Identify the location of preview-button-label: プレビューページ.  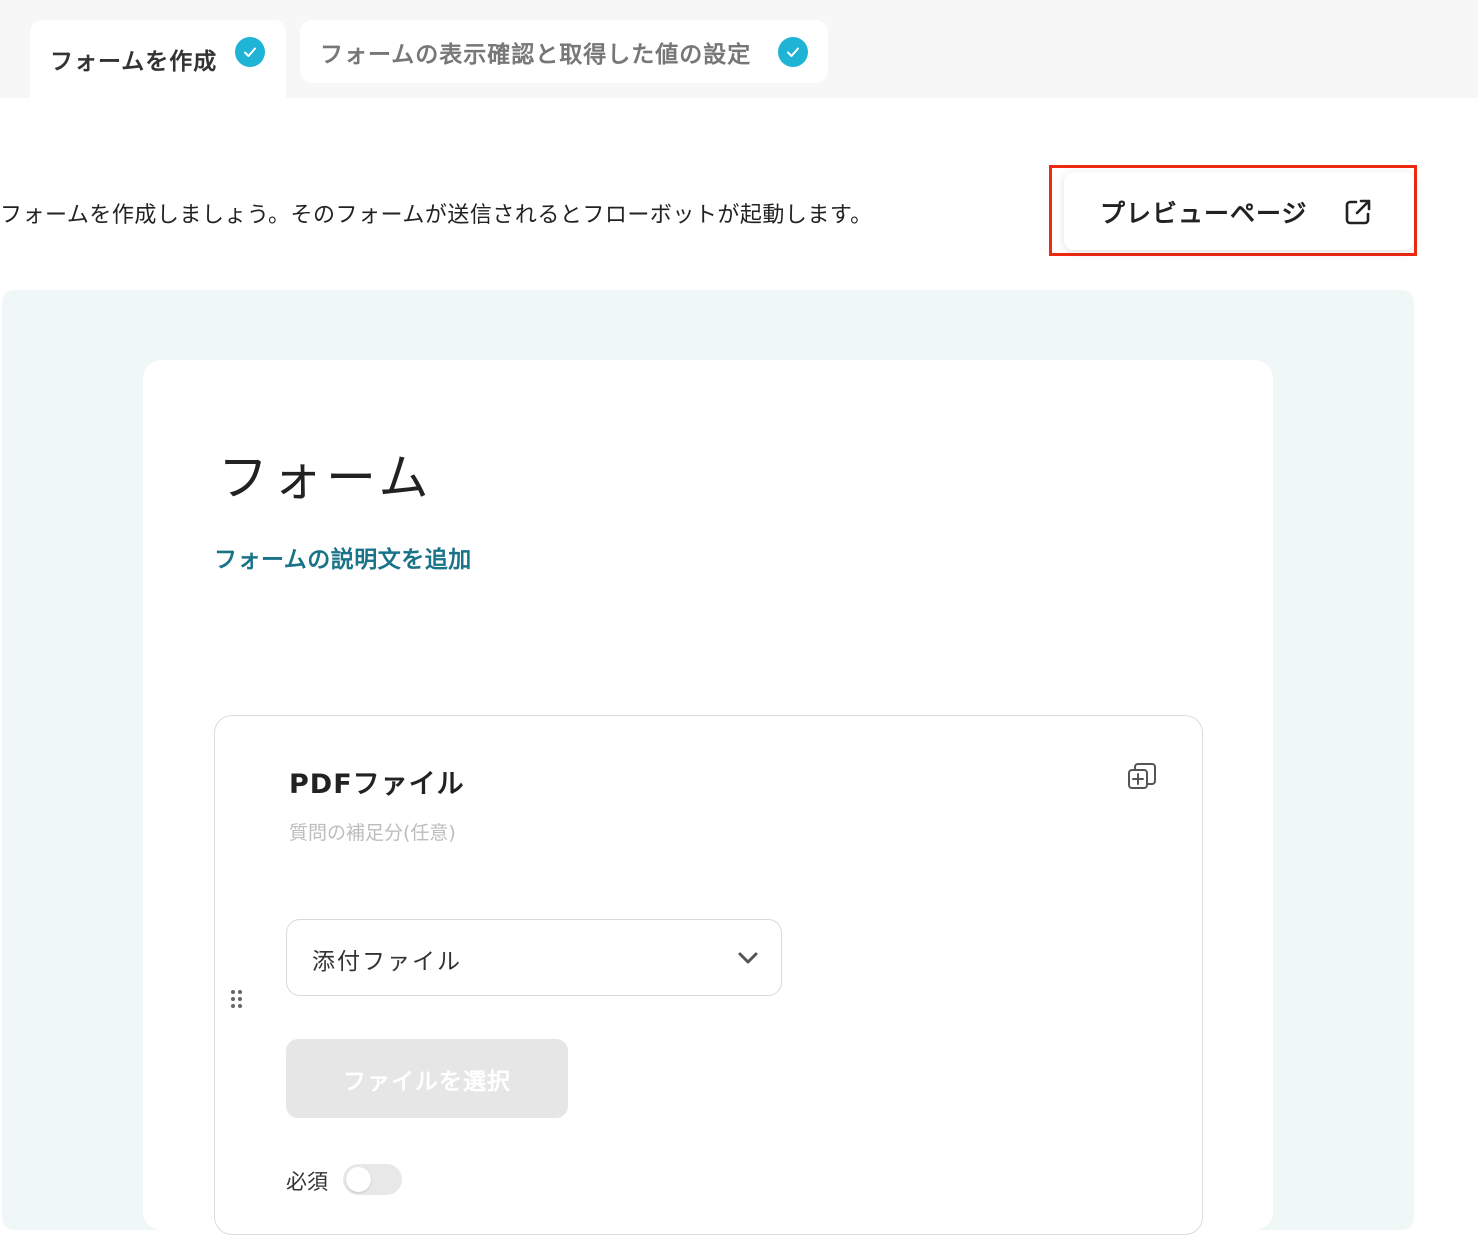
(1204, 213).